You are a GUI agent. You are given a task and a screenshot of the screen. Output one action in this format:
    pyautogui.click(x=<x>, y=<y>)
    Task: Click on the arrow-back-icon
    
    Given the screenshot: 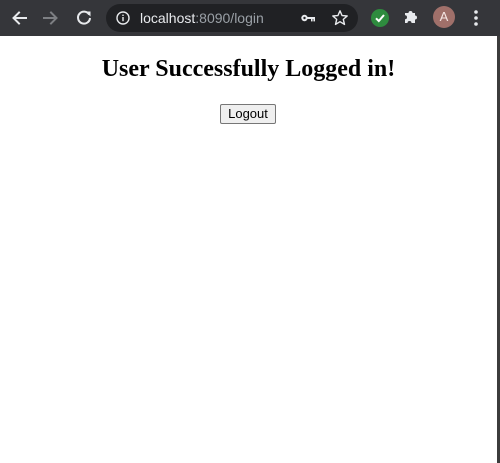 What is the action you would take?
    pyautogui.click(x=19, y=18)
    